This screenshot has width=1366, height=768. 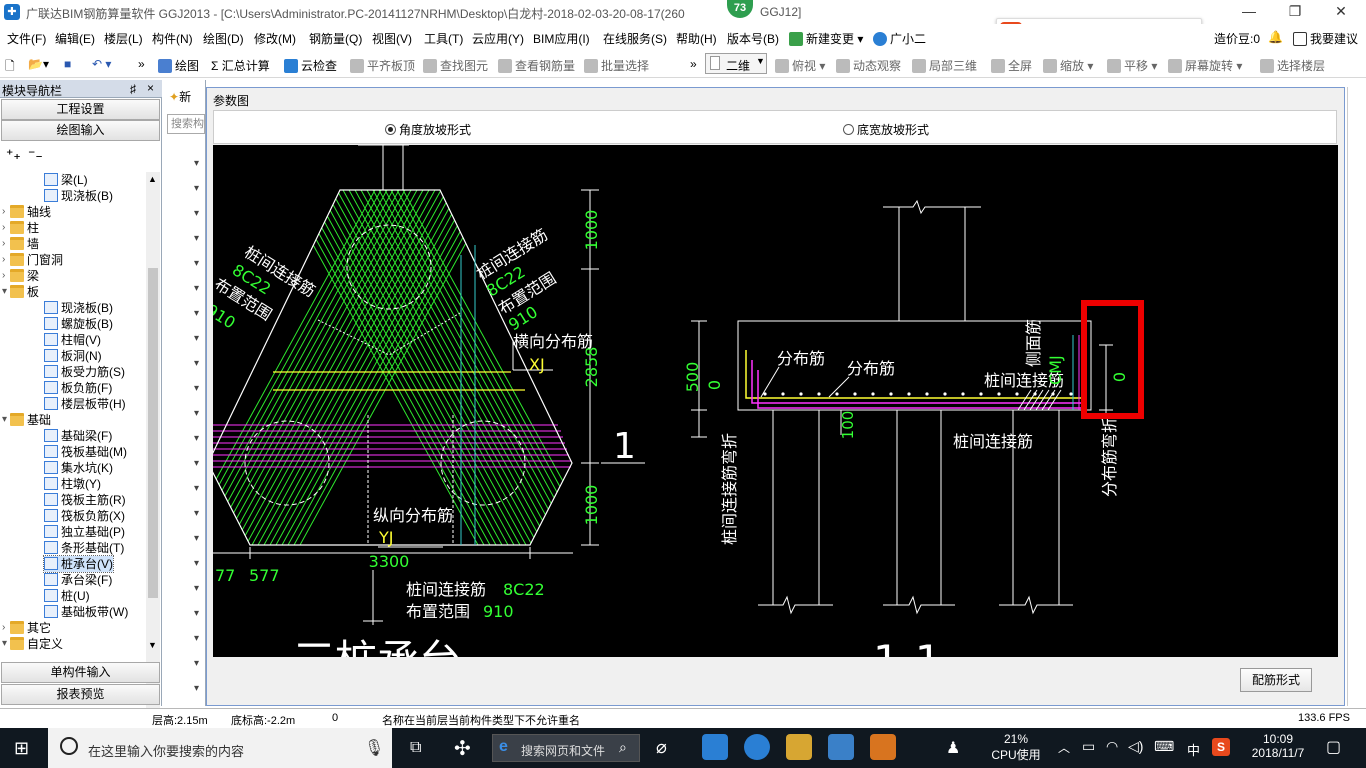 I want to click on battery-icon: ▭, so click(x=1088, y=746).